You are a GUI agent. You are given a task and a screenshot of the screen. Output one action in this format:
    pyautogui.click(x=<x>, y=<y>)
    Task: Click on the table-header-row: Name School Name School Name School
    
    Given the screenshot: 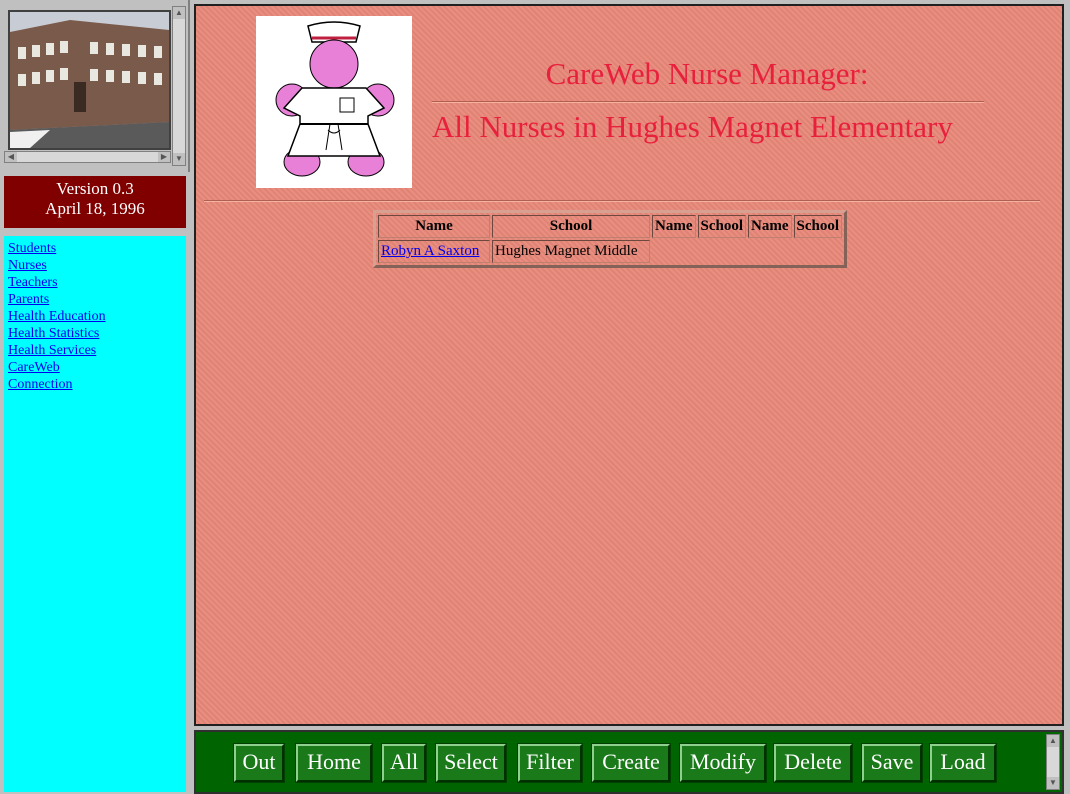 What is the action you would take?
    pyautogui.click(x=610, y=226)
    